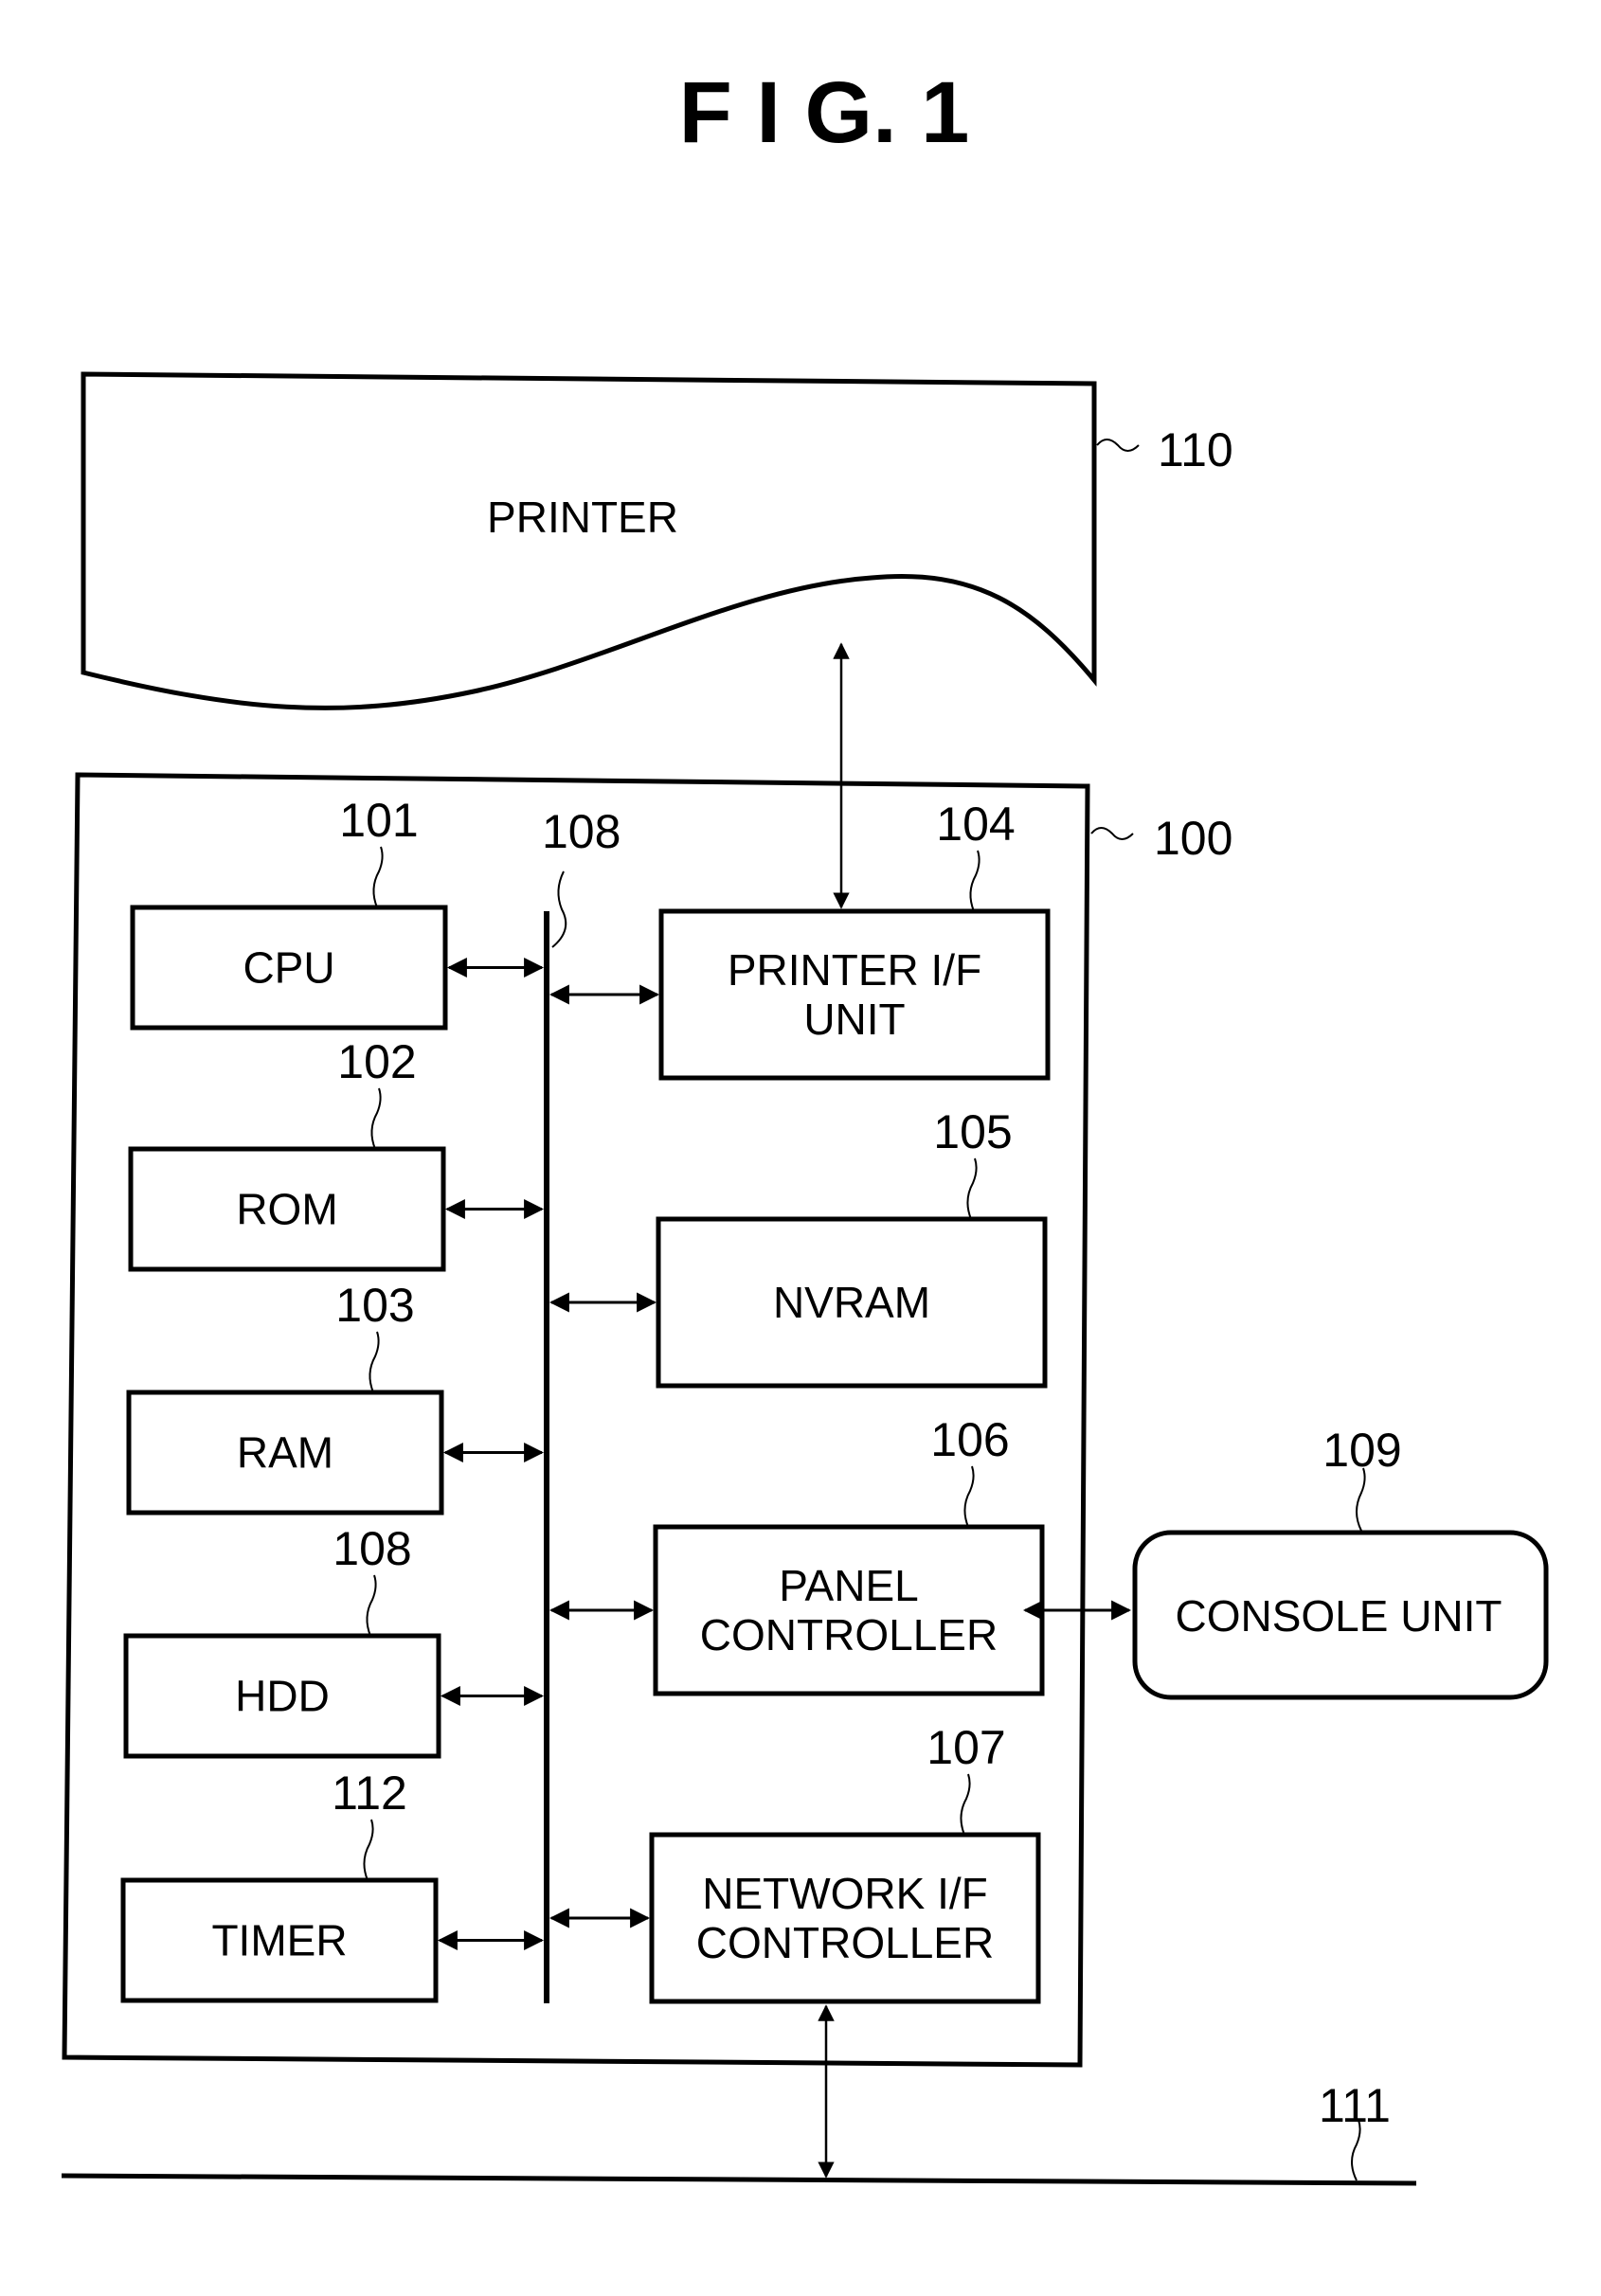 Image resolution: width=1601 pixels, height=2296 pixels. I want to click on hdd-label: HDD, so click(282, 1696).